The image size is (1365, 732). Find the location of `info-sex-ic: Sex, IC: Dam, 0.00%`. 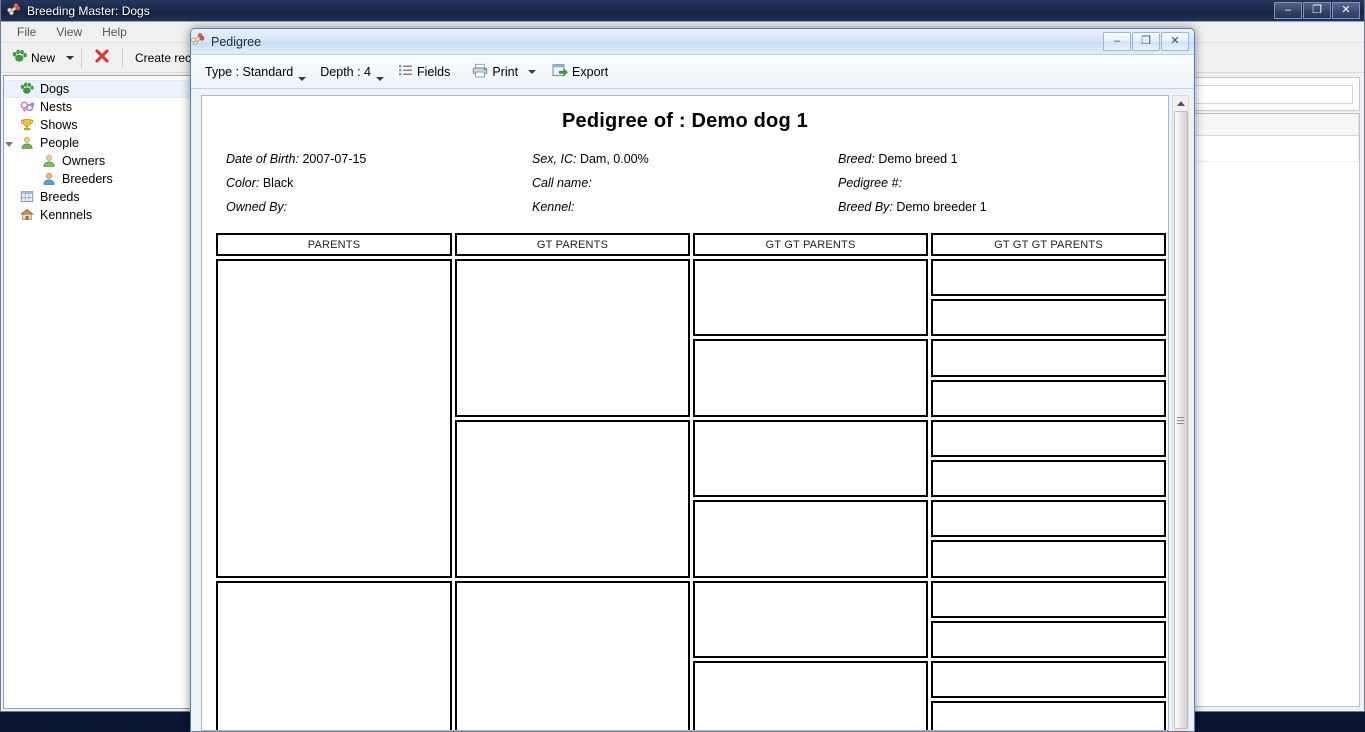

info-sex-ic: Sex, IC: Dam, 0.00% is located at coordinates (685, 159).